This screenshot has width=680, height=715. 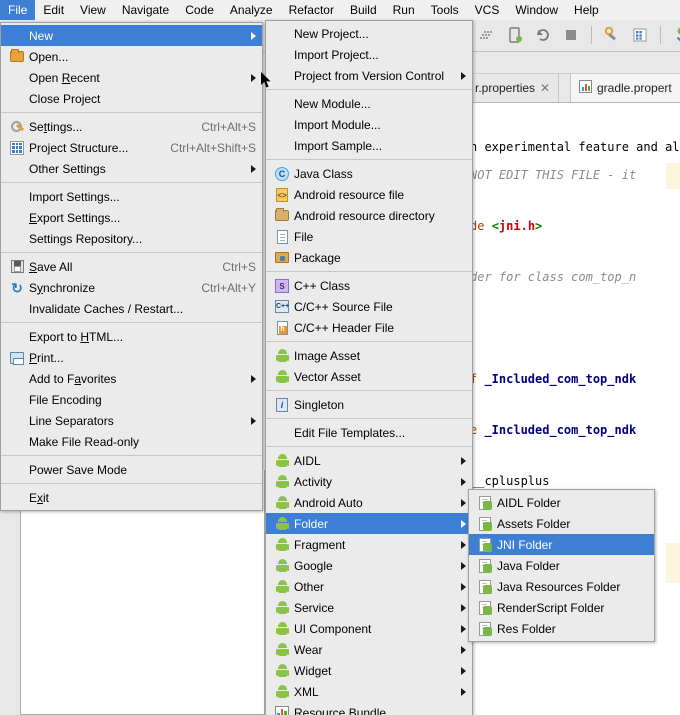 I want to click on stop-icon, so click(x=571, y=35).